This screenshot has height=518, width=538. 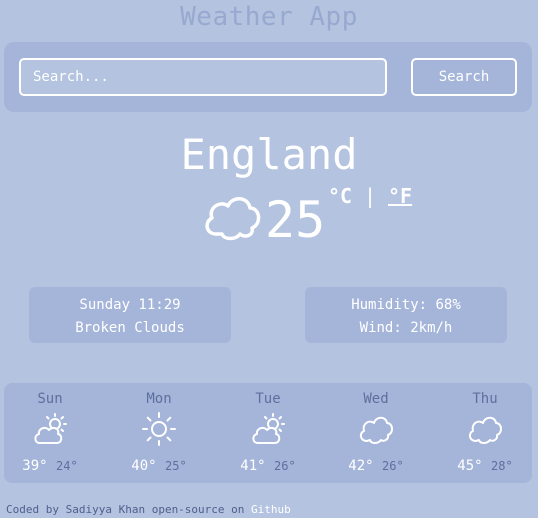 I want to click on weather-description: Broken Clouds, so click(x=130, y=328).